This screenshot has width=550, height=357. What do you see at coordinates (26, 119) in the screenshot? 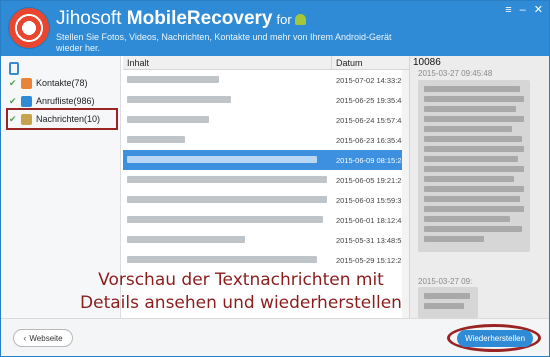
I see `messages-icon` at bounding box center [26, 119].